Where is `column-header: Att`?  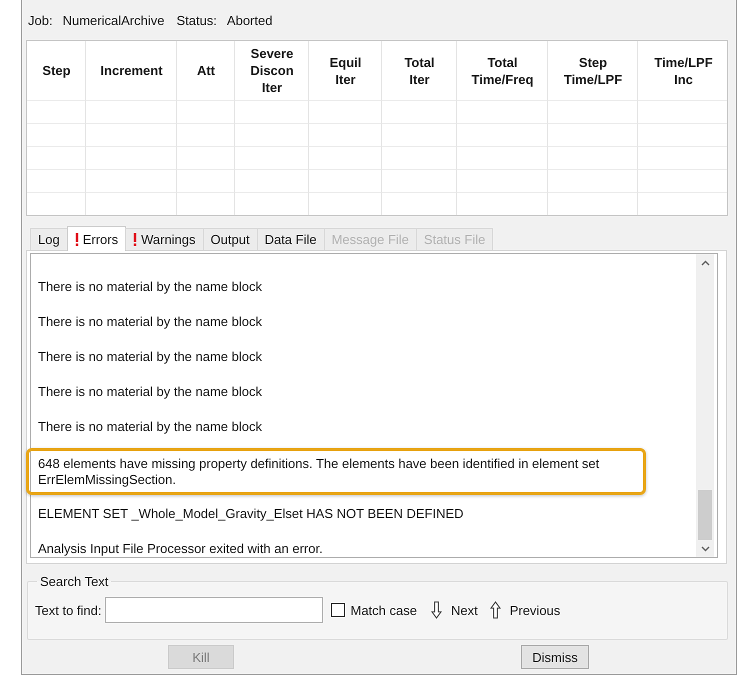
column-header: Att is located at coordinates (206, 70).